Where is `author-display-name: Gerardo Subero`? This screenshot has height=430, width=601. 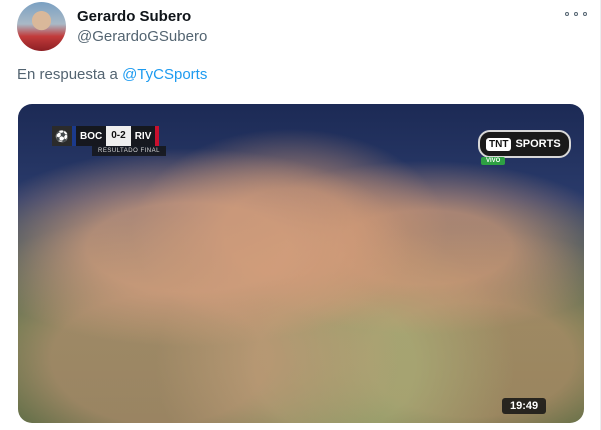 author-display-name: Gerardo Subero is located at coordinates (134, 16).